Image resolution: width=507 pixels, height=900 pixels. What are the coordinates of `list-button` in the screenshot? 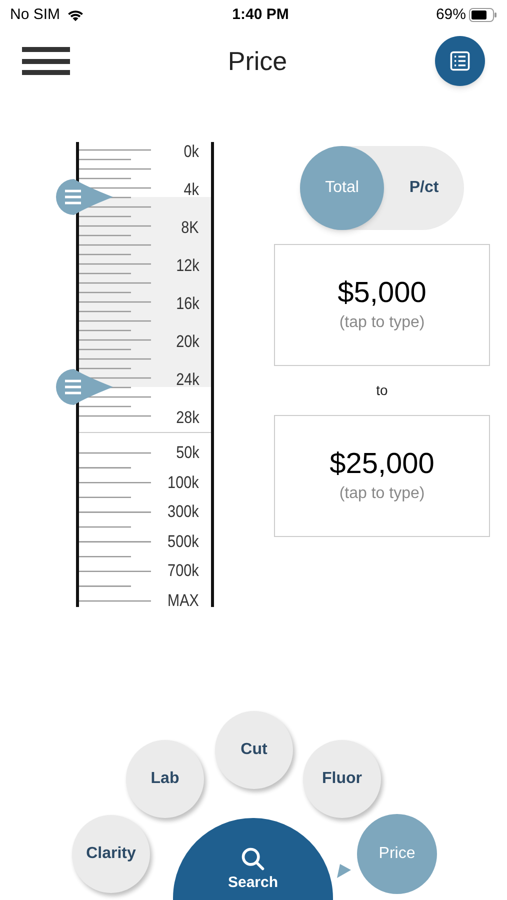 It's located at (460, 61).